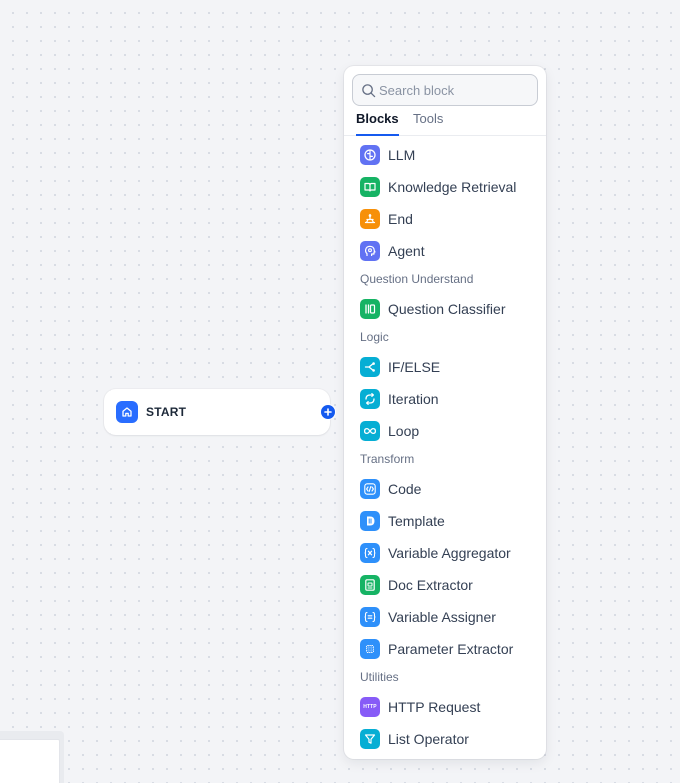 The width and height of the screenshot is (680, 783). Describe the element at coordinates (379, 677) in the screenshot. I see `section-header-utilities: Utilities` at that location.